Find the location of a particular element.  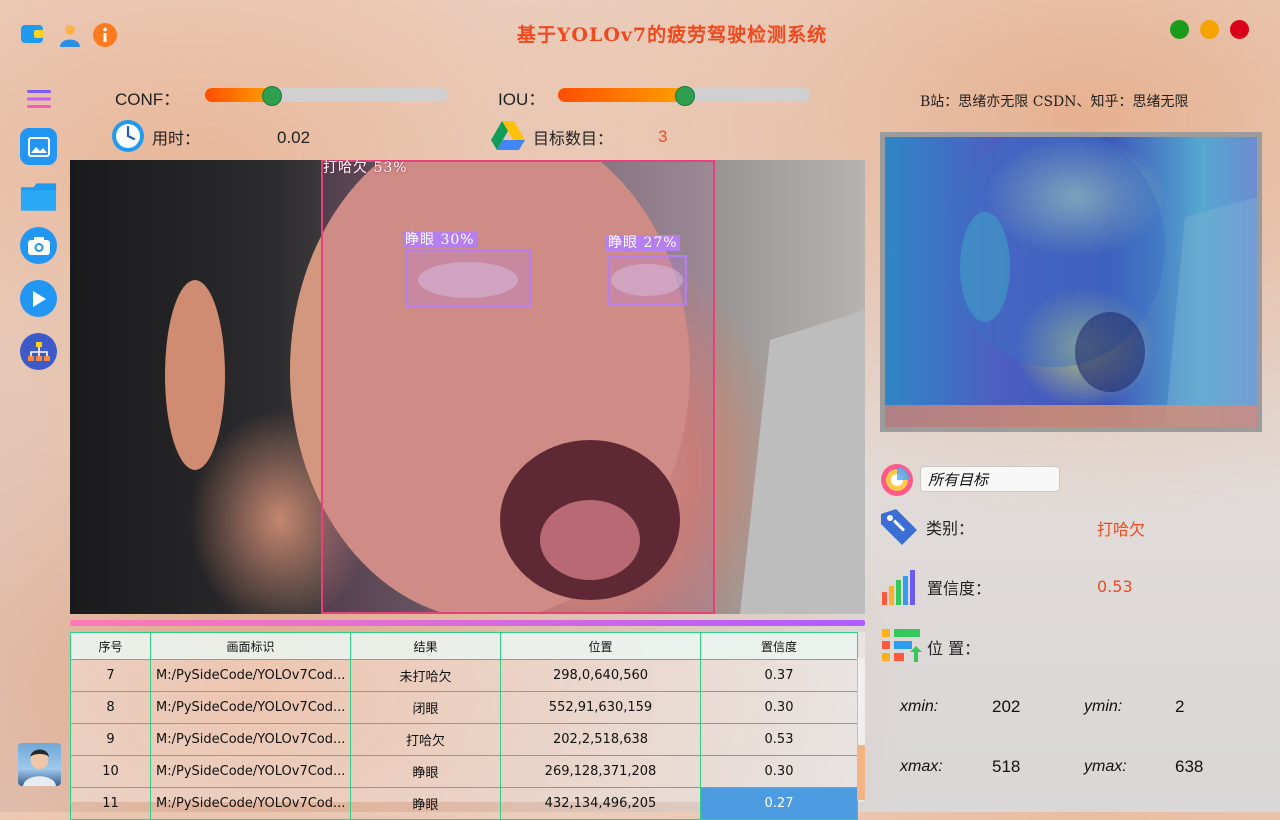

iou-label: IOU： is located at coordinates (522, 99).